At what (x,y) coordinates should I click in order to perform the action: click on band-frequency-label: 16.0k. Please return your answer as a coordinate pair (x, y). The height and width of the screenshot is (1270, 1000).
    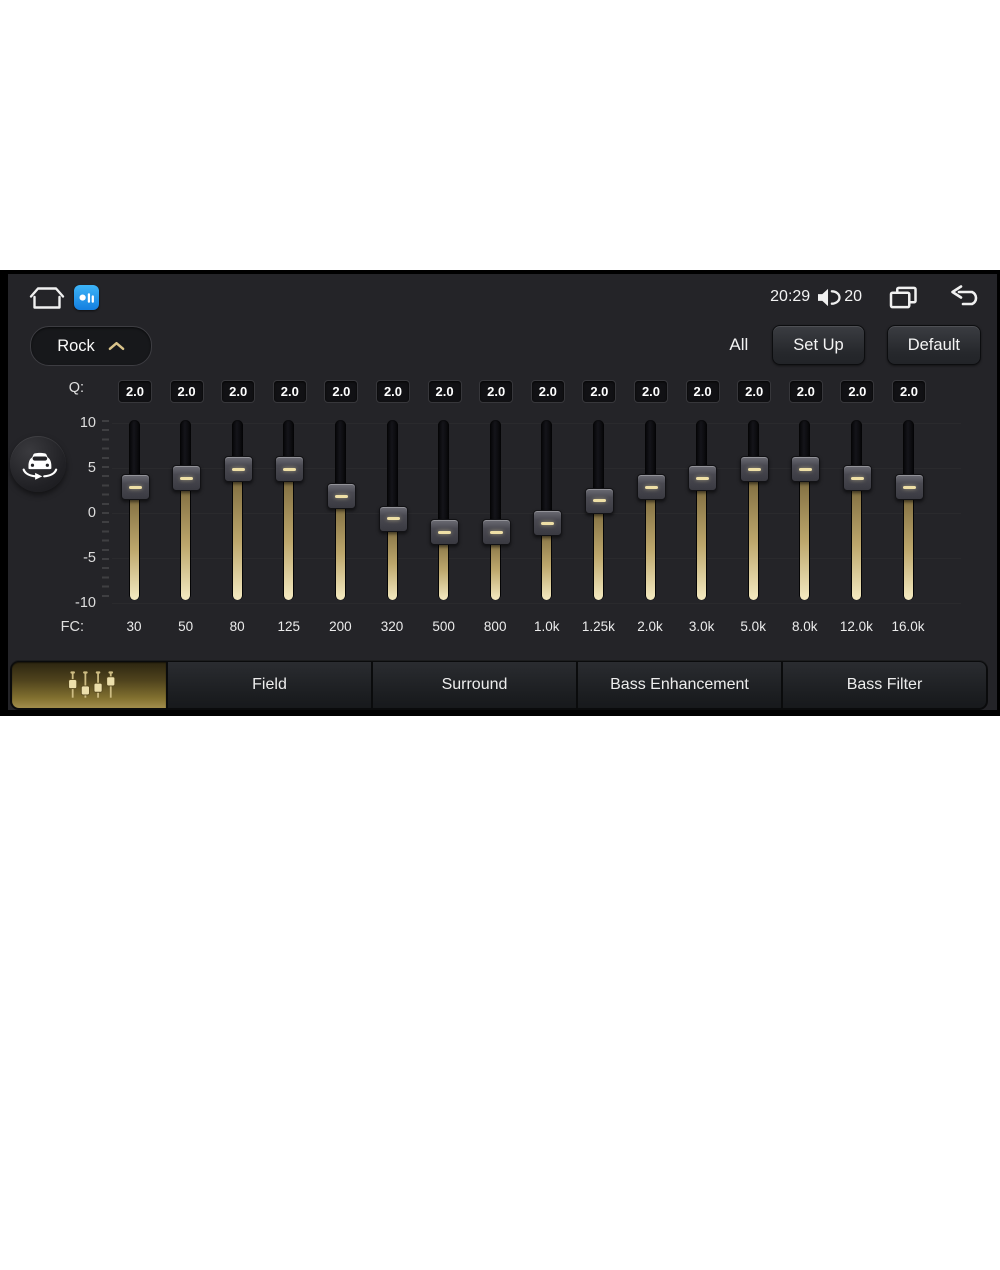
    Looking at the image, I should click on (908, 626).